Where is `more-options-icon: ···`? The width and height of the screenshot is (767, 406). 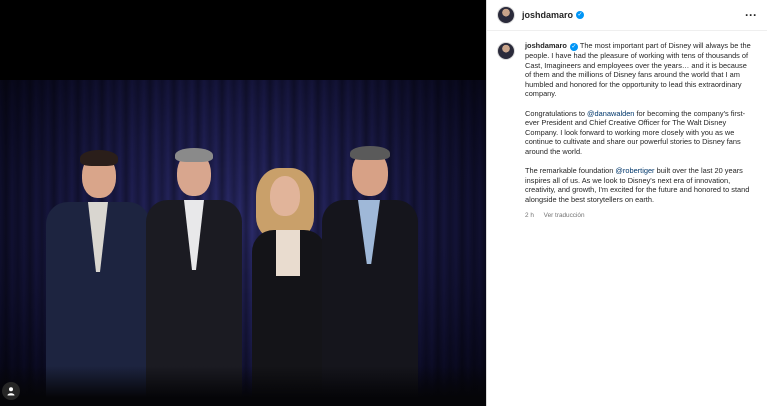 more-options-icon: ··· is located at coordinates (751, 15).